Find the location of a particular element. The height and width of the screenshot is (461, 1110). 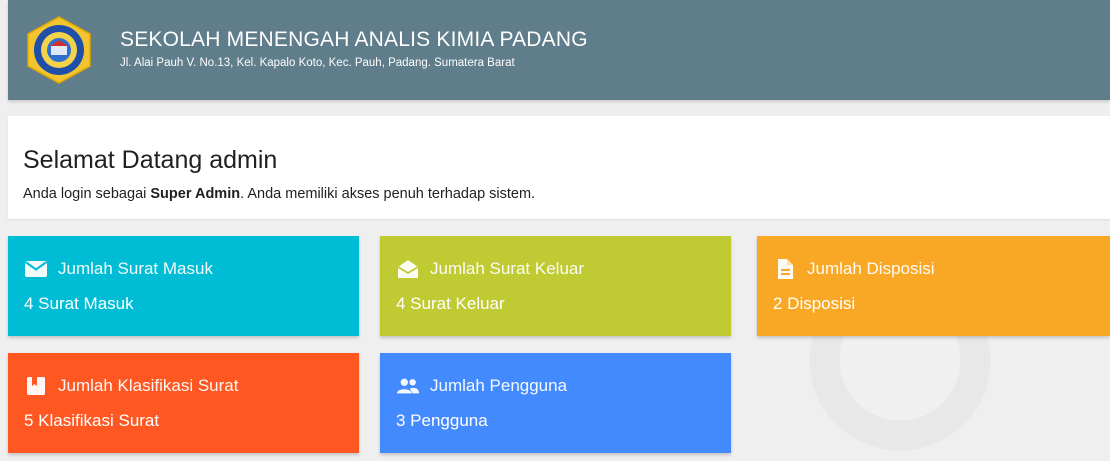

envelope-icon is located at coordinates (36, 269).